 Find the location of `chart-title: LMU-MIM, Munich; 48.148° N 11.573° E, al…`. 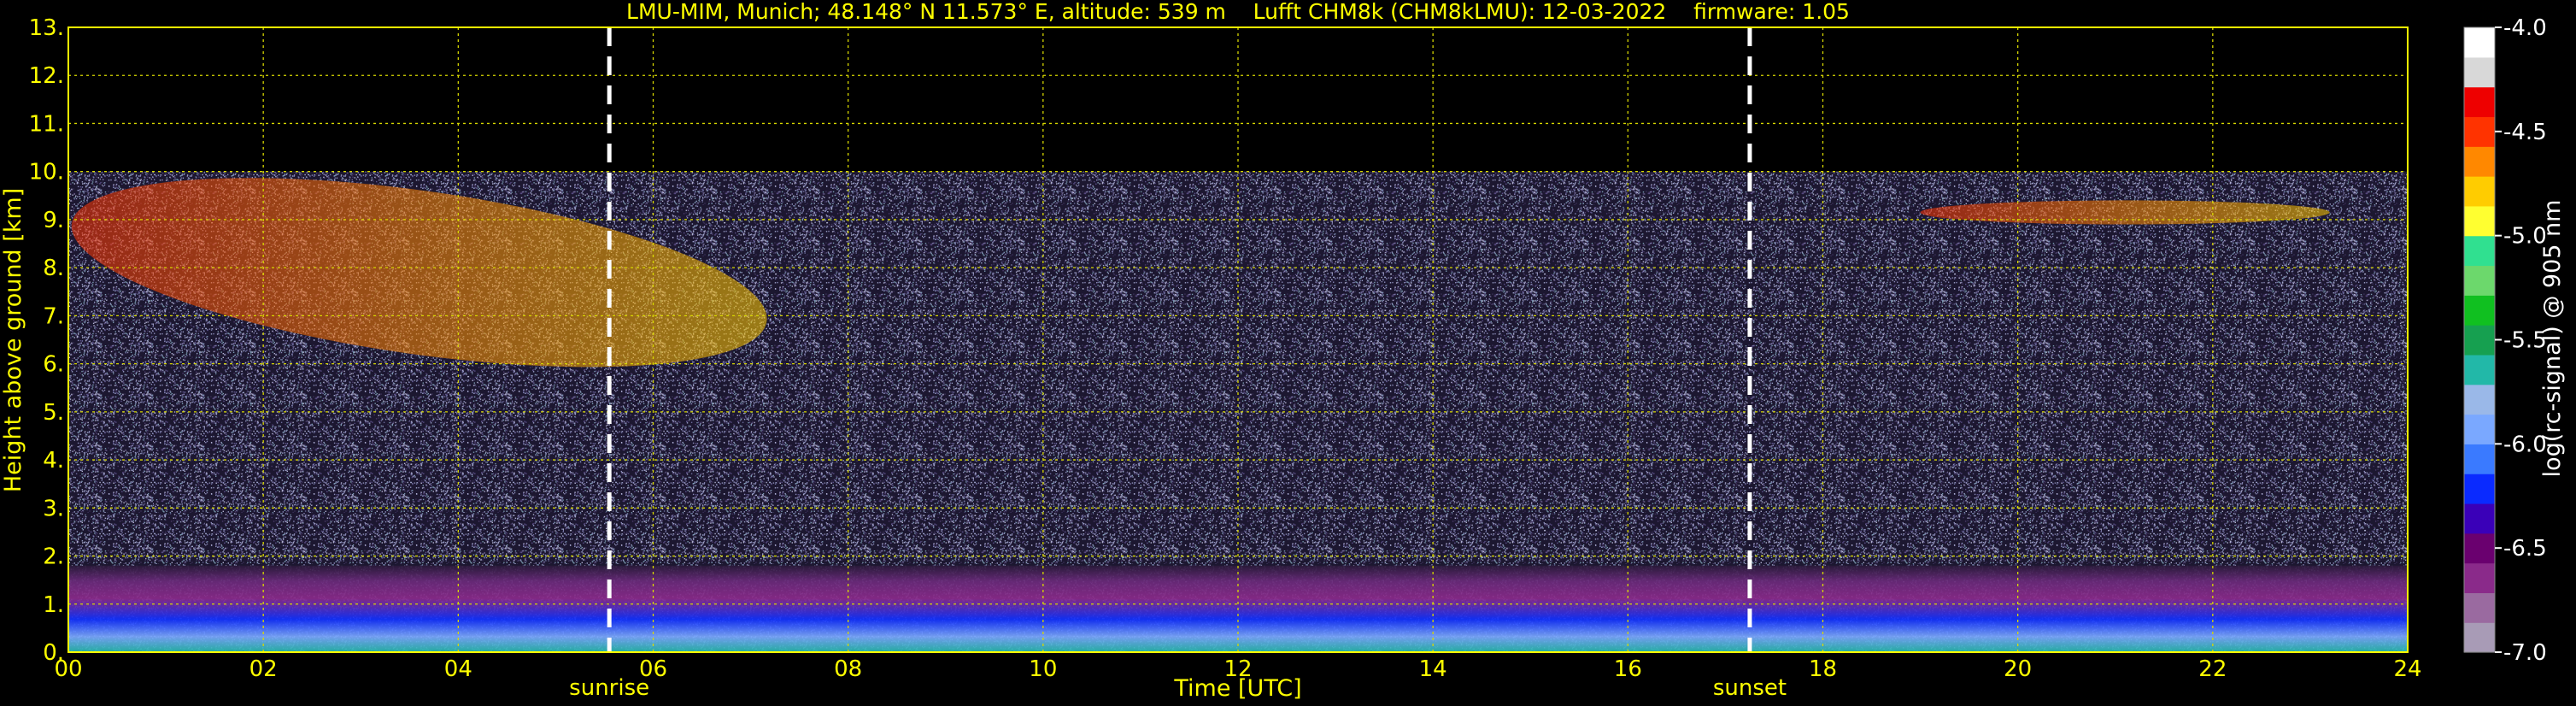

chart-title: LMU-MIM, Munich; 48.148° N 11.573° E, al… is located at coordinates (1238, 12).